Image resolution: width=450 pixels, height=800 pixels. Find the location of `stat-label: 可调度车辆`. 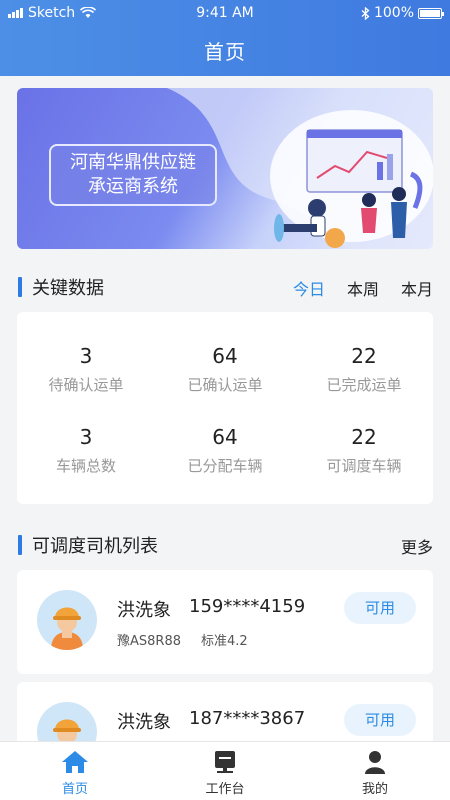

stat-label: 可调度车辆 is located at coordinates (364, 466).